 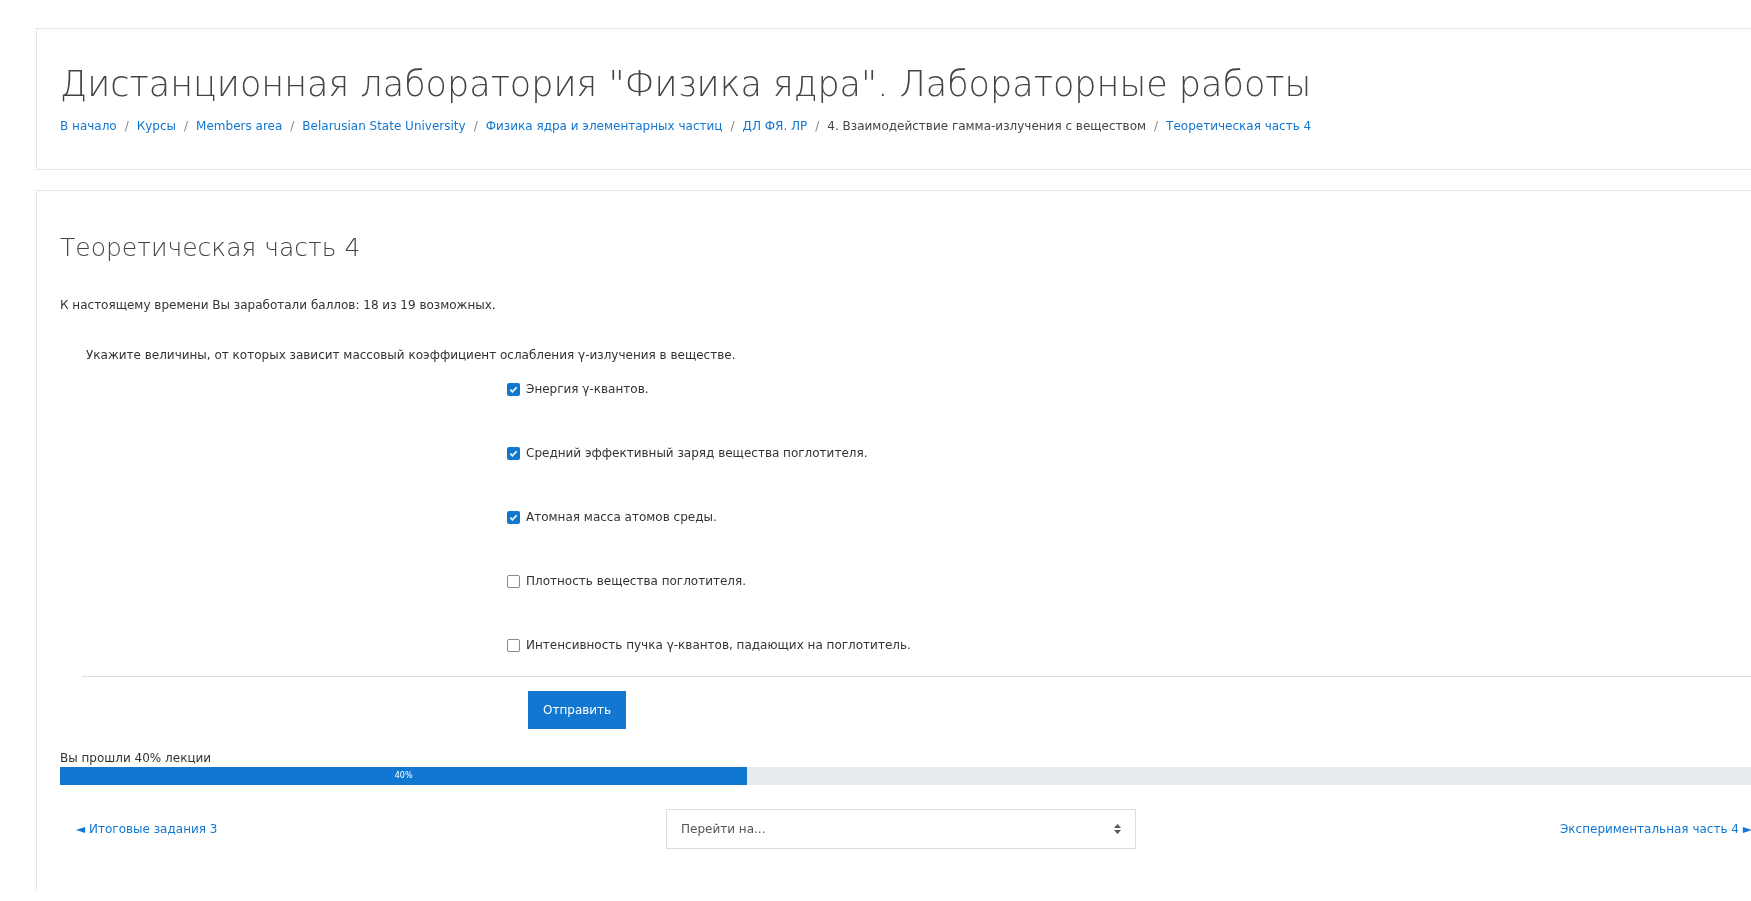 I want to click on submit-button: Отправить, so click(x=577, y=710).